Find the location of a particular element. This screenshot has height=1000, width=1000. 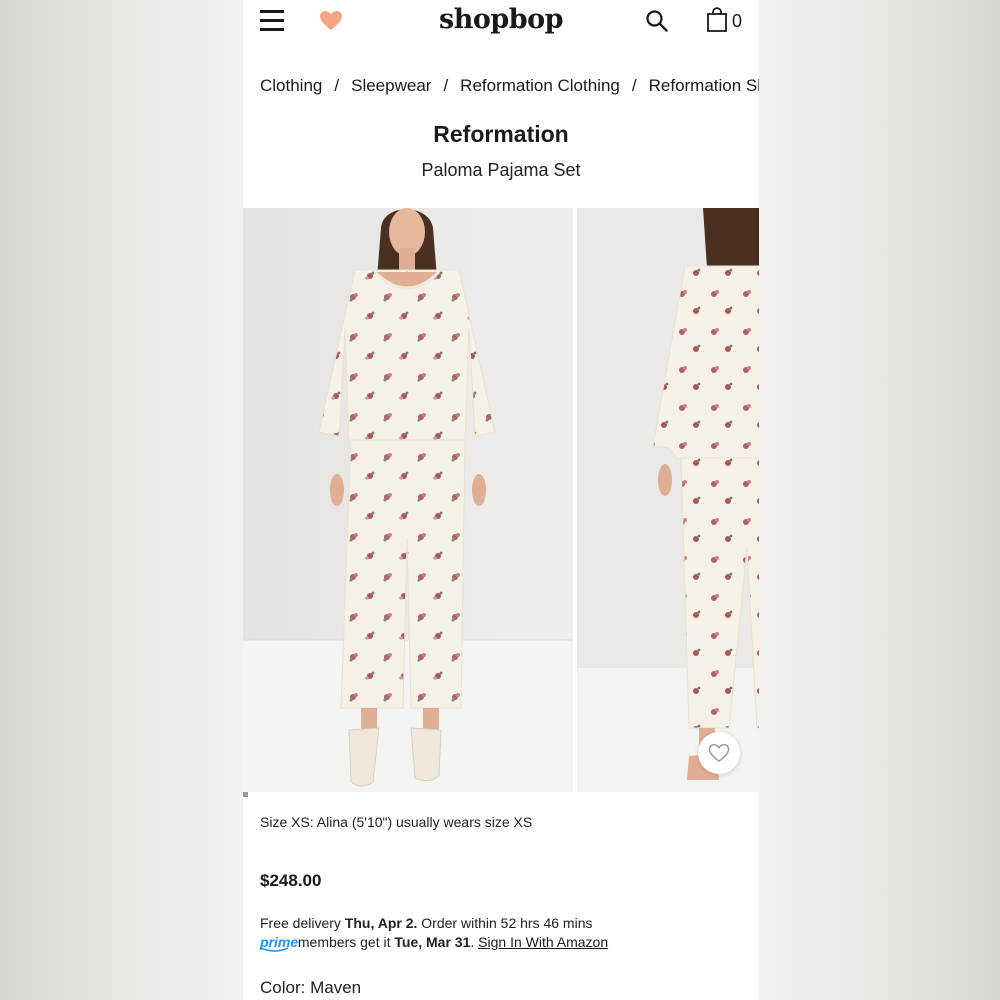

brand-name: Reformation is located at coordinates (501, 134).